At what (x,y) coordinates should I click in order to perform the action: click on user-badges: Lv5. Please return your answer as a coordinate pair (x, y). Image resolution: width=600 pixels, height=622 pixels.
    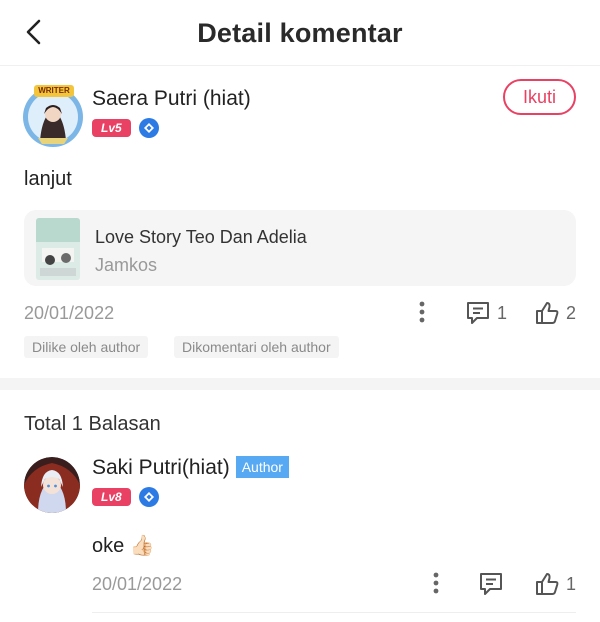
    Looking at the image, I should click on (125, 128).